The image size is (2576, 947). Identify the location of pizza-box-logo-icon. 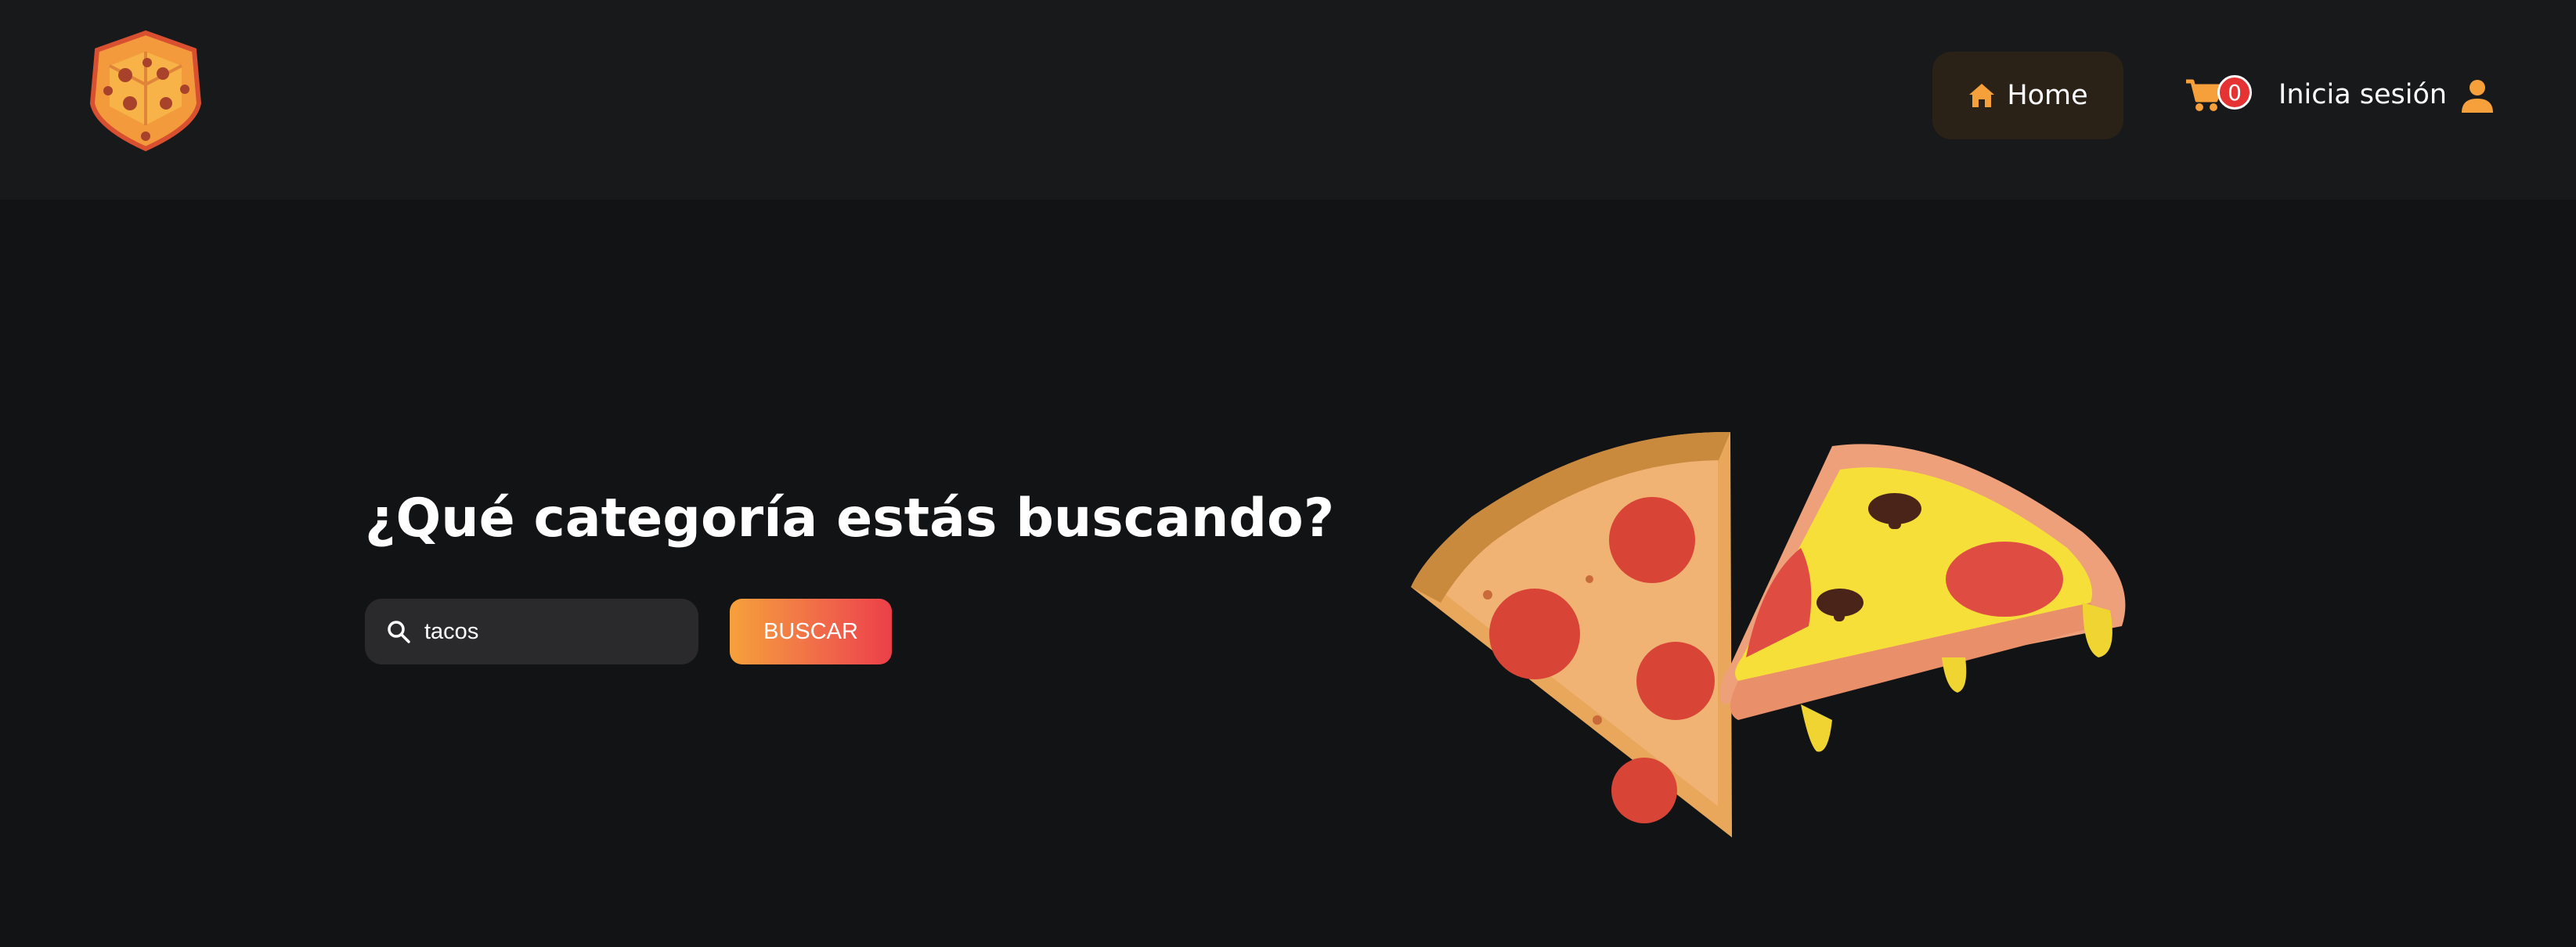
(146, 91).